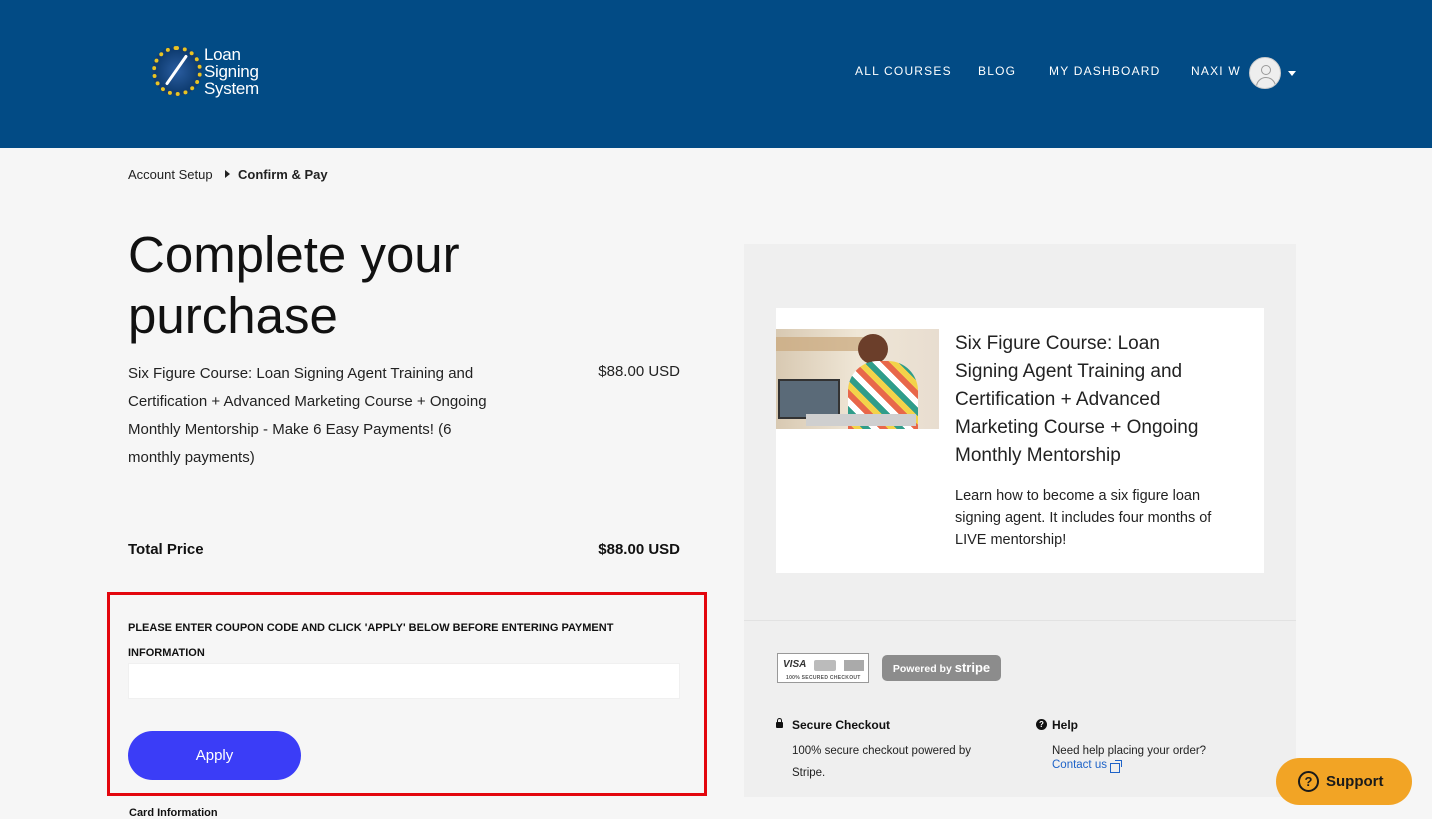  Describe the element at coordinates (1105, 71) in the screenshot. I see `nav-my-dashboard: MY DASHBOARD` at that location.